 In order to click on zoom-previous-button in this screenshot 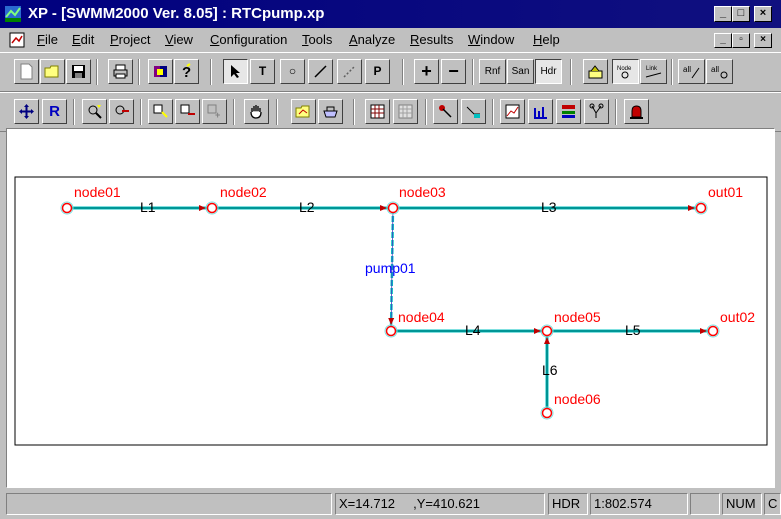, I will do `click(121, 111)`.